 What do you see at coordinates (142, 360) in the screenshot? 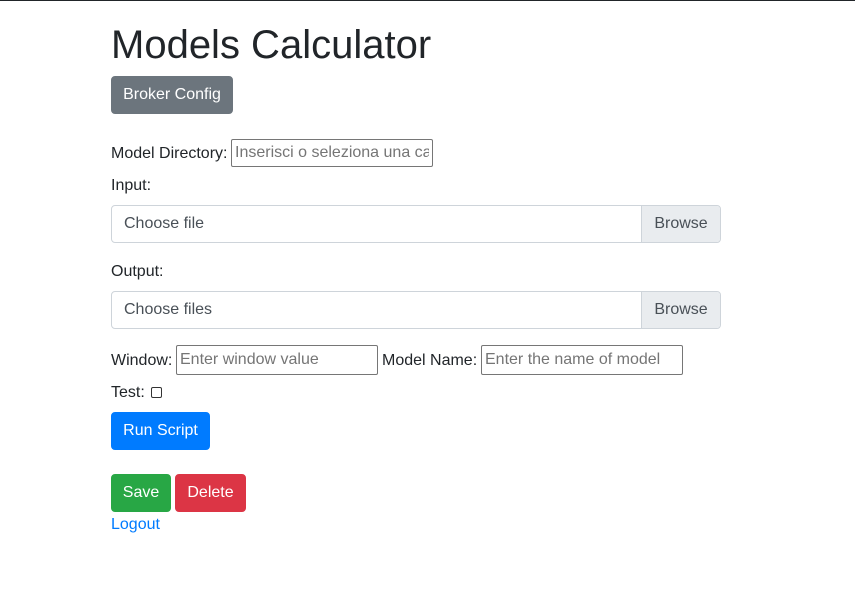
I see `window-label: Window:` at bounding box center [142, 360].